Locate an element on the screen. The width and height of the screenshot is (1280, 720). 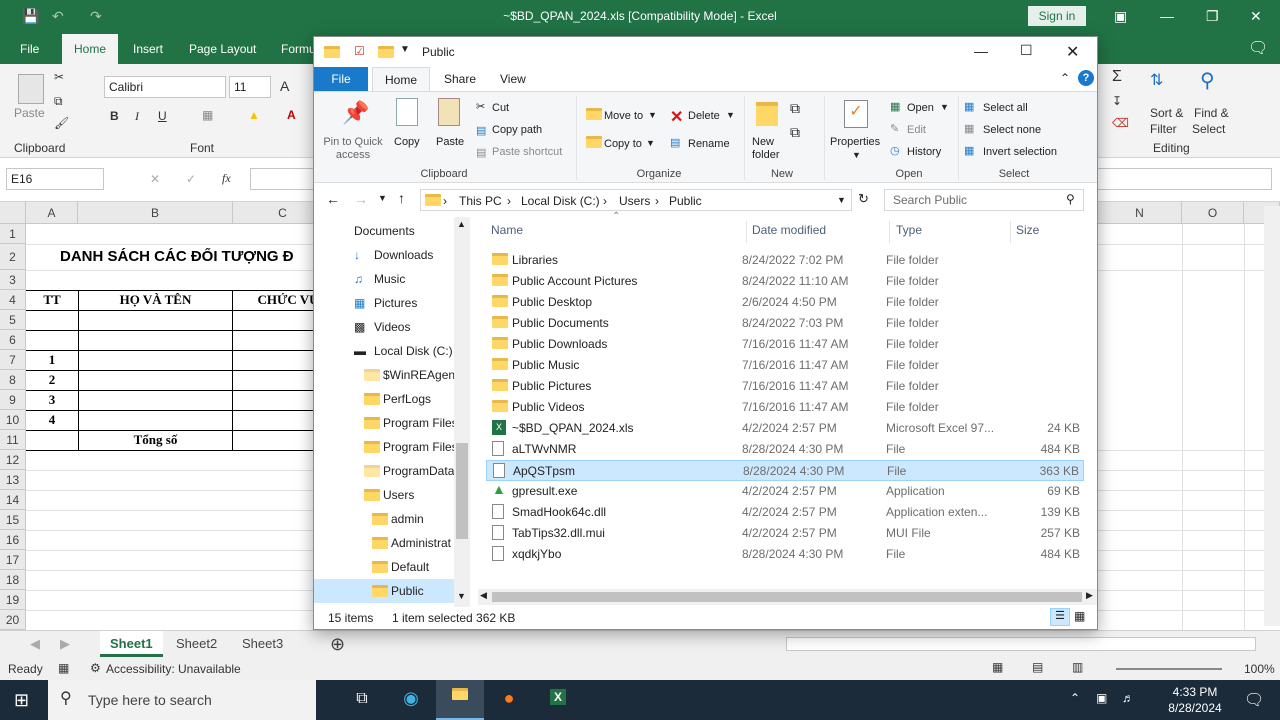
nav-item-program-files-x86: Program Files is located at coordinates (385, 447).